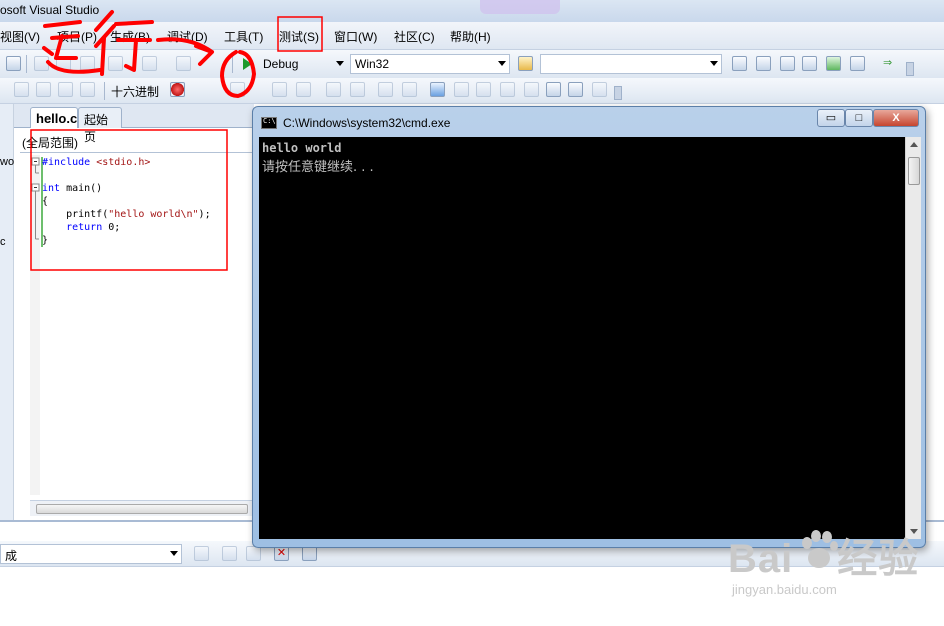 The image size is (944, 626). Describe the element at coordinates (229, 553) in the screenshot. I see `previous-message-icon` at that location.